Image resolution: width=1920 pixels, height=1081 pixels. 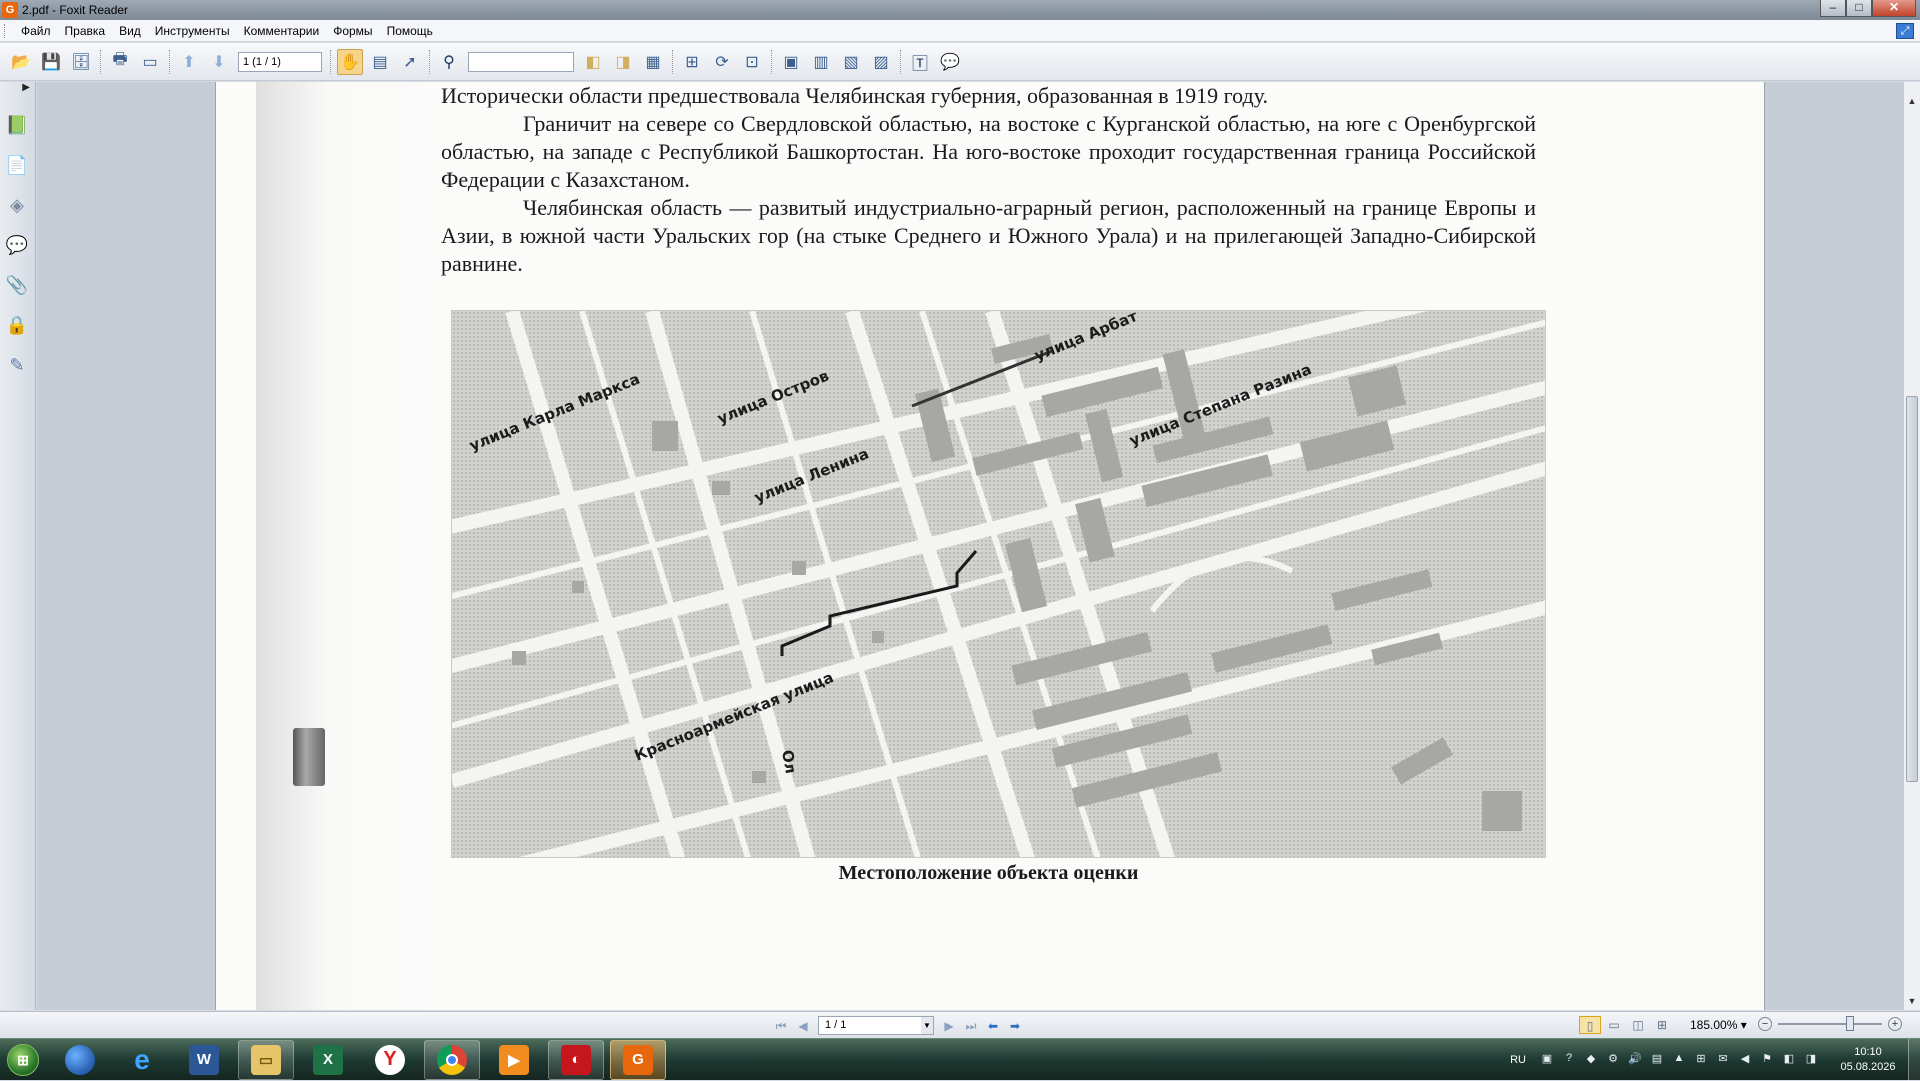 I want to click on hand-tool-icon: ✋, so click(x=350, y=61).